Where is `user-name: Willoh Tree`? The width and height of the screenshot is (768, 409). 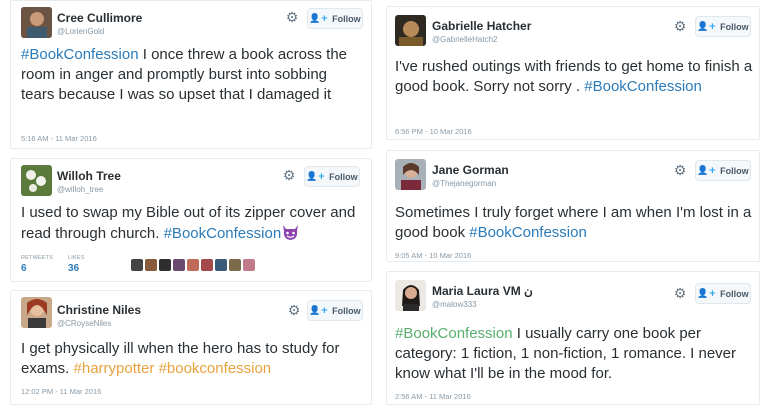
user-name: Willoh Tree is located at coordinates (89, 176).